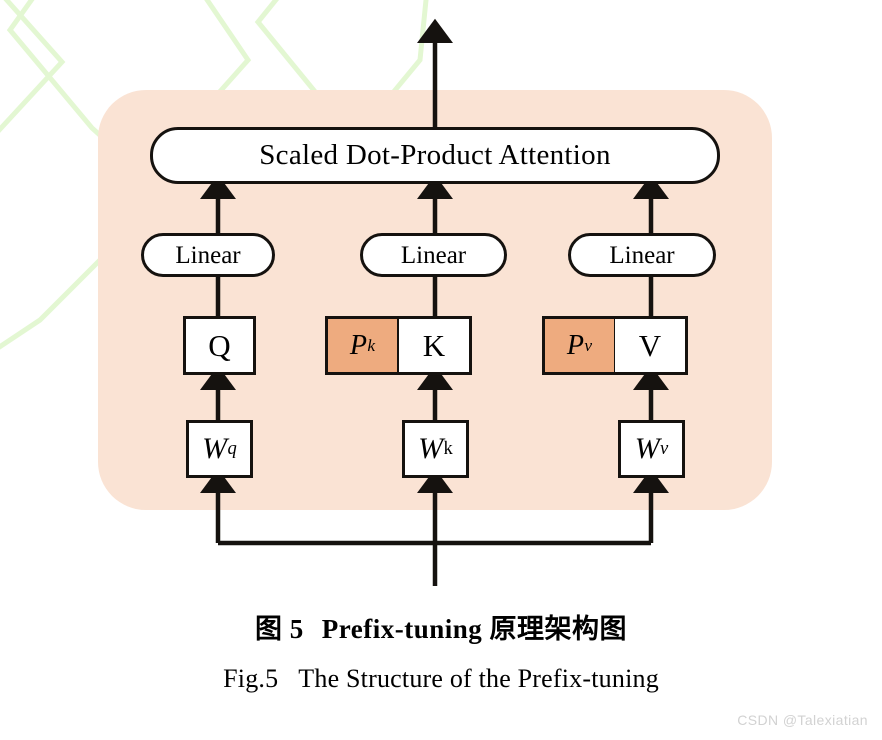 This screenshot has width=882, height=740. What do you see at coordinates (478, 678) in the screenshot?
I see `caption-english-title: The Structure of the Prefix-tuning` at bounding box center [478, 678].